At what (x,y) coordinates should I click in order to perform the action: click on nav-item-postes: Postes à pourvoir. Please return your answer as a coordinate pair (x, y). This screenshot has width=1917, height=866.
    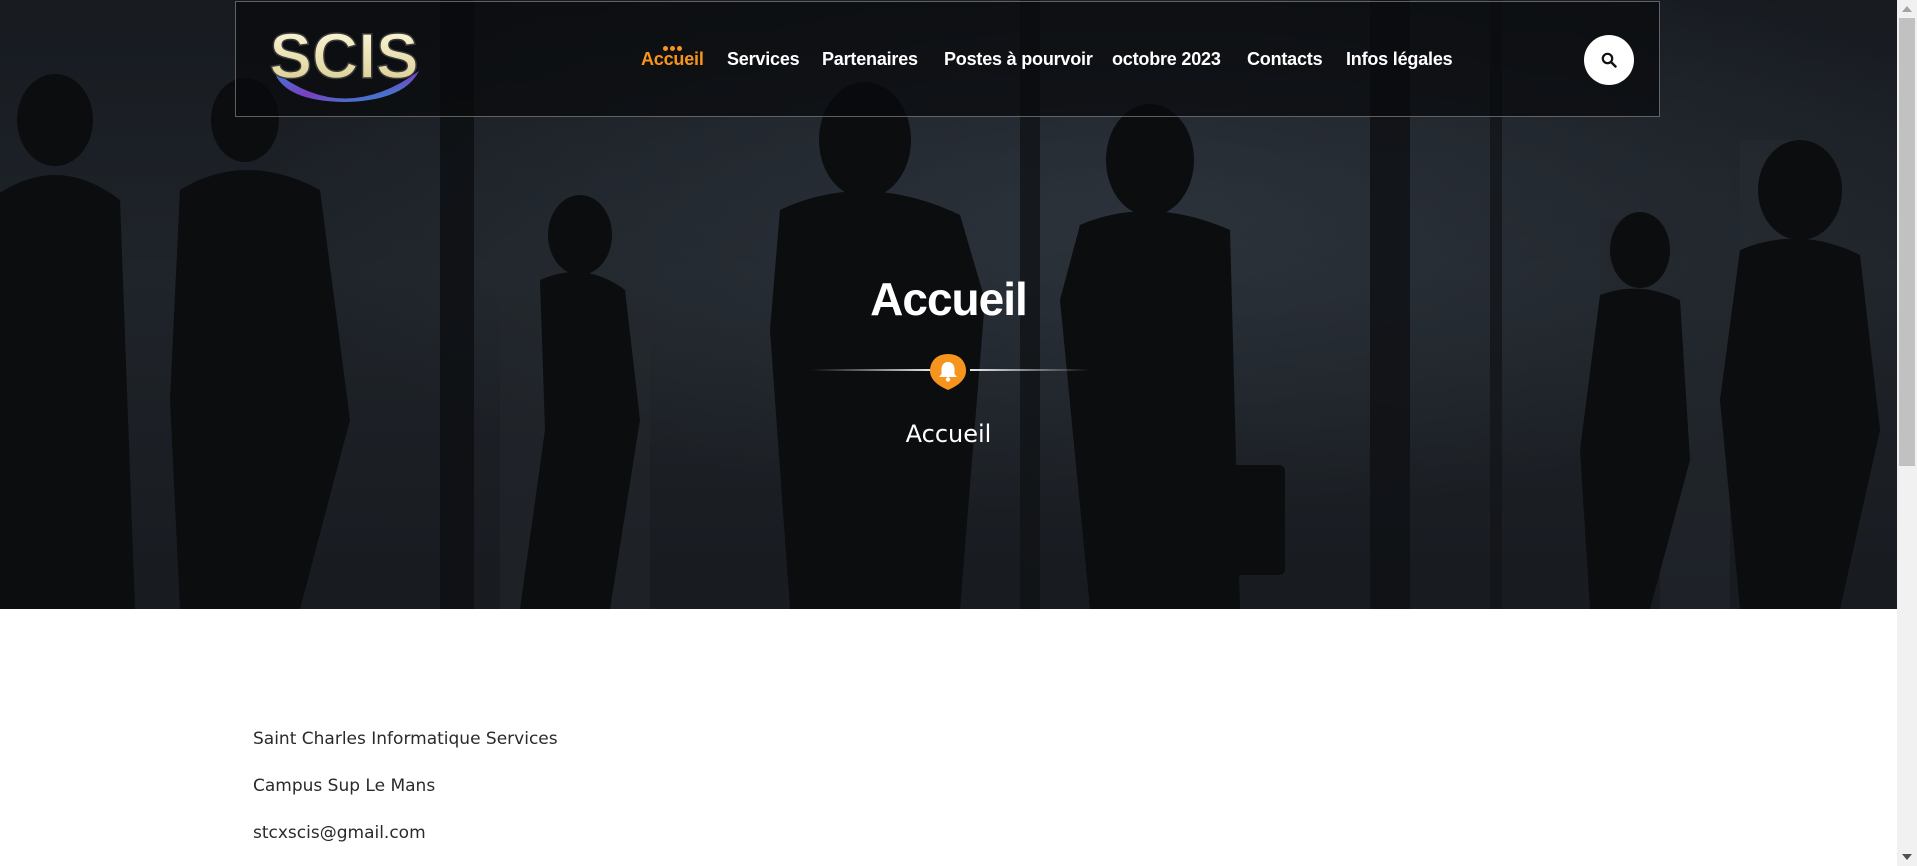
    Looking at the image, I should click on (1018, 61).